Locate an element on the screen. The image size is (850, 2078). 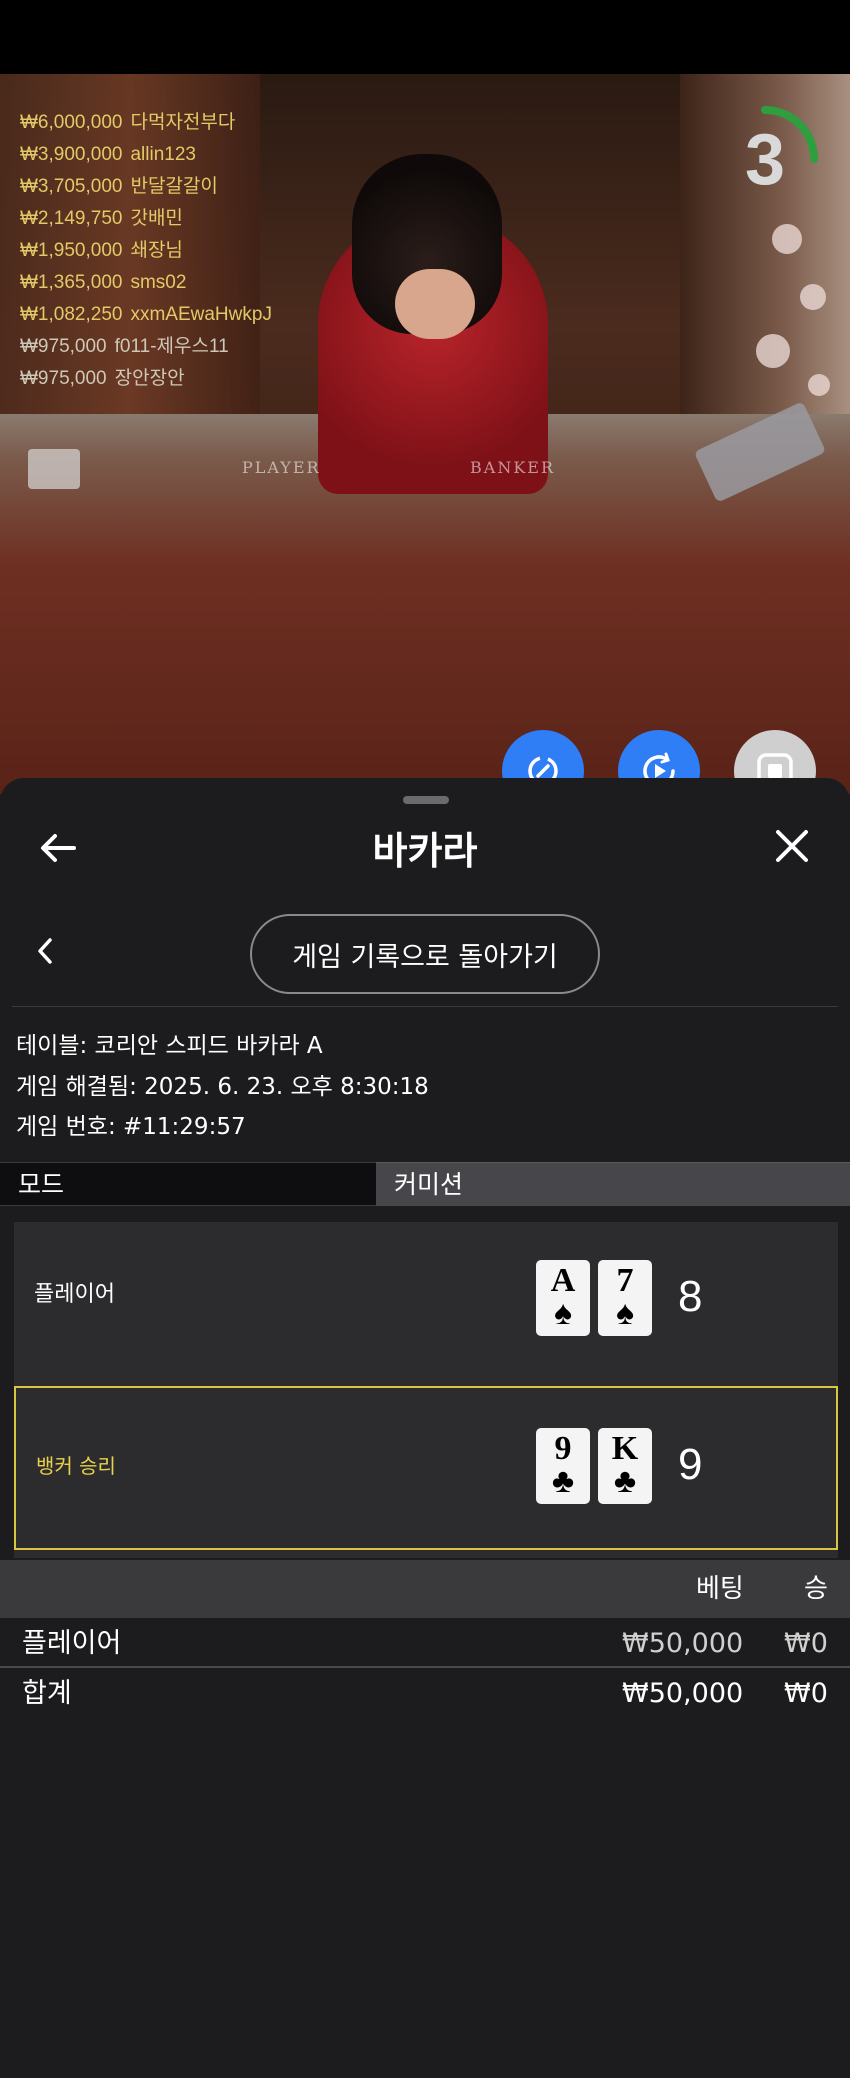
win-amount: ₩0 is located at coordinates (806, 1643).